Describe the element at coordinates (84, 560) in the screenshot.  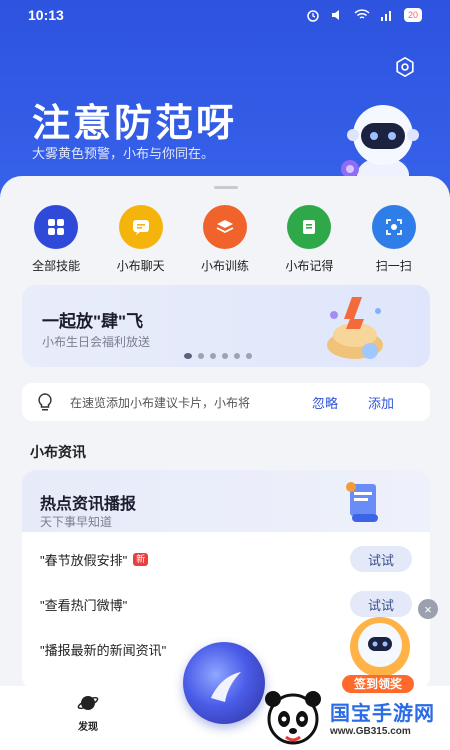
I see `news-row-text: "春节放假安排"` at that location.